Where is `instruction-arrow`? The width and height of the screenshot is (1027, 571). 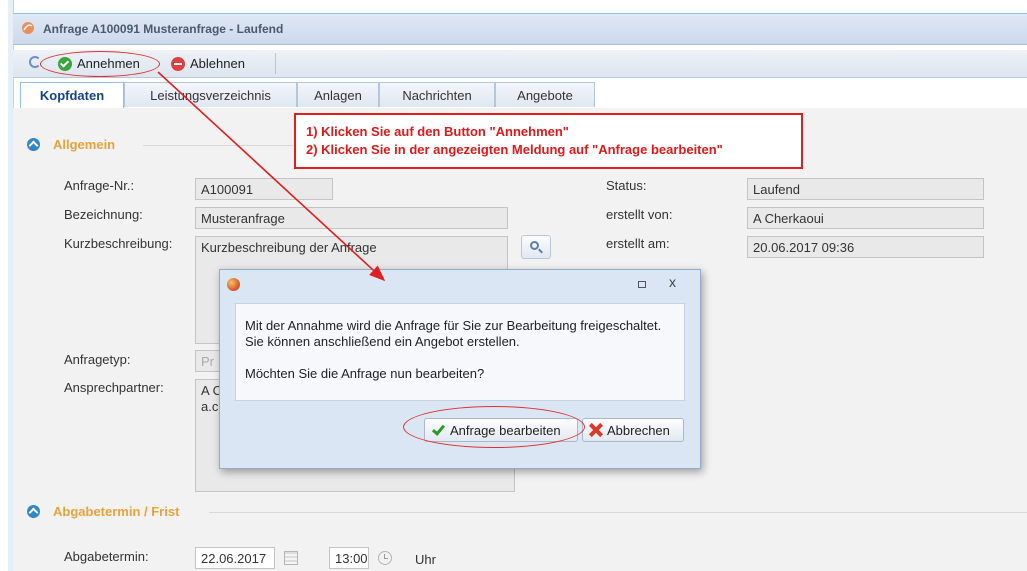 instruction-arrow is located at coordinates (271, 176).